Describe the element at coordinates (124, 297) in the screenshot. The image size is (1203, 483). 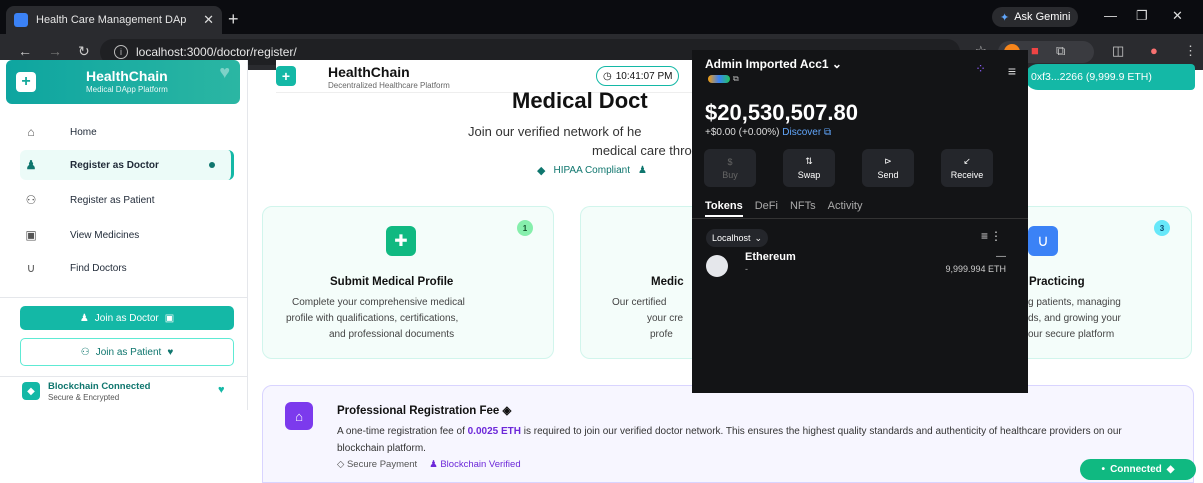
I see `sidebar-divider` at that location.